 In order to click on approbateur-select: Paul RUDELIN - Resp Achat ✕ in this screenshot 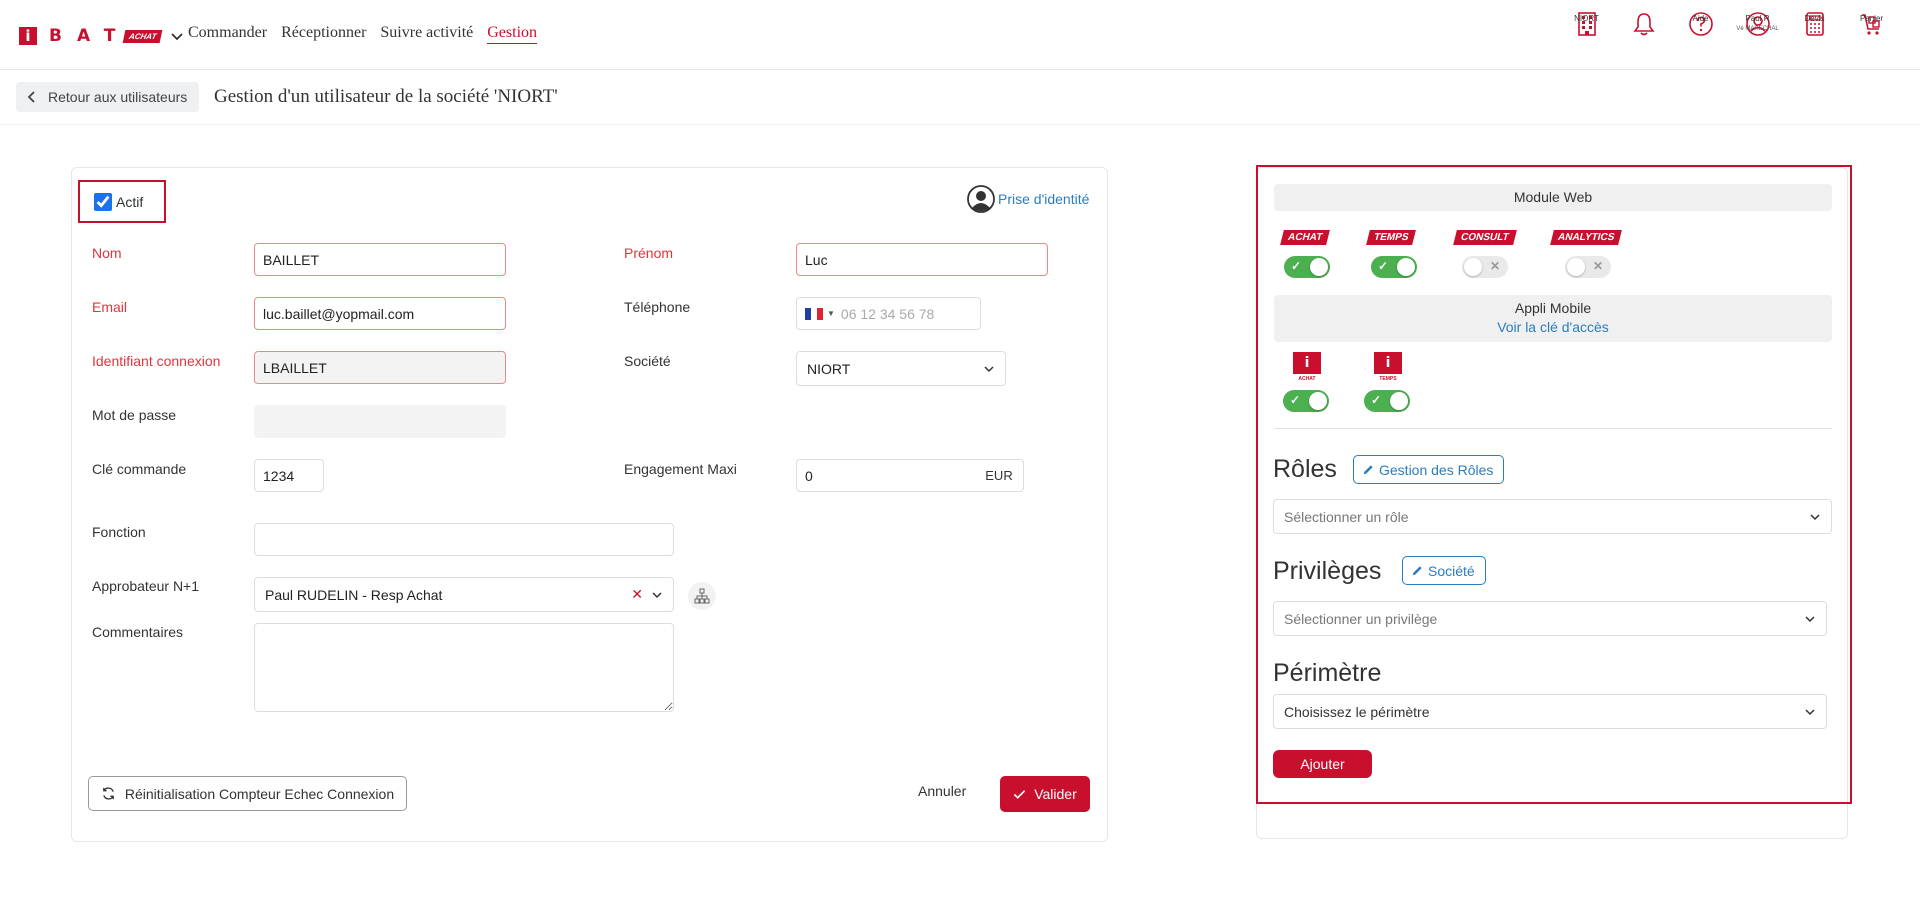, I will do `click(464, 594)`.